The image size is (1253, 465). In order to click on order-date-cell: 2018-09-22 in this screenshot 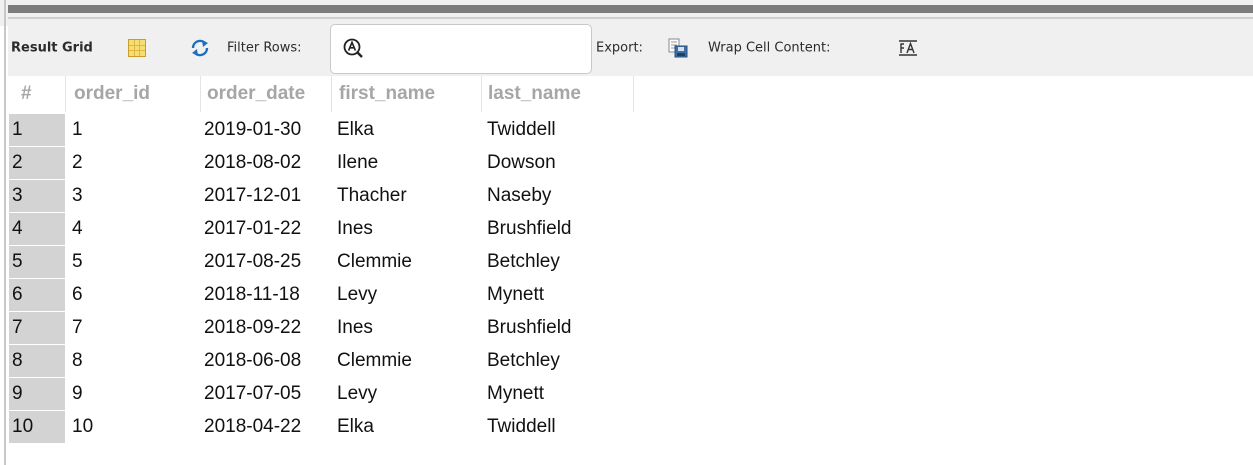, I will do `click(252, 328)`.